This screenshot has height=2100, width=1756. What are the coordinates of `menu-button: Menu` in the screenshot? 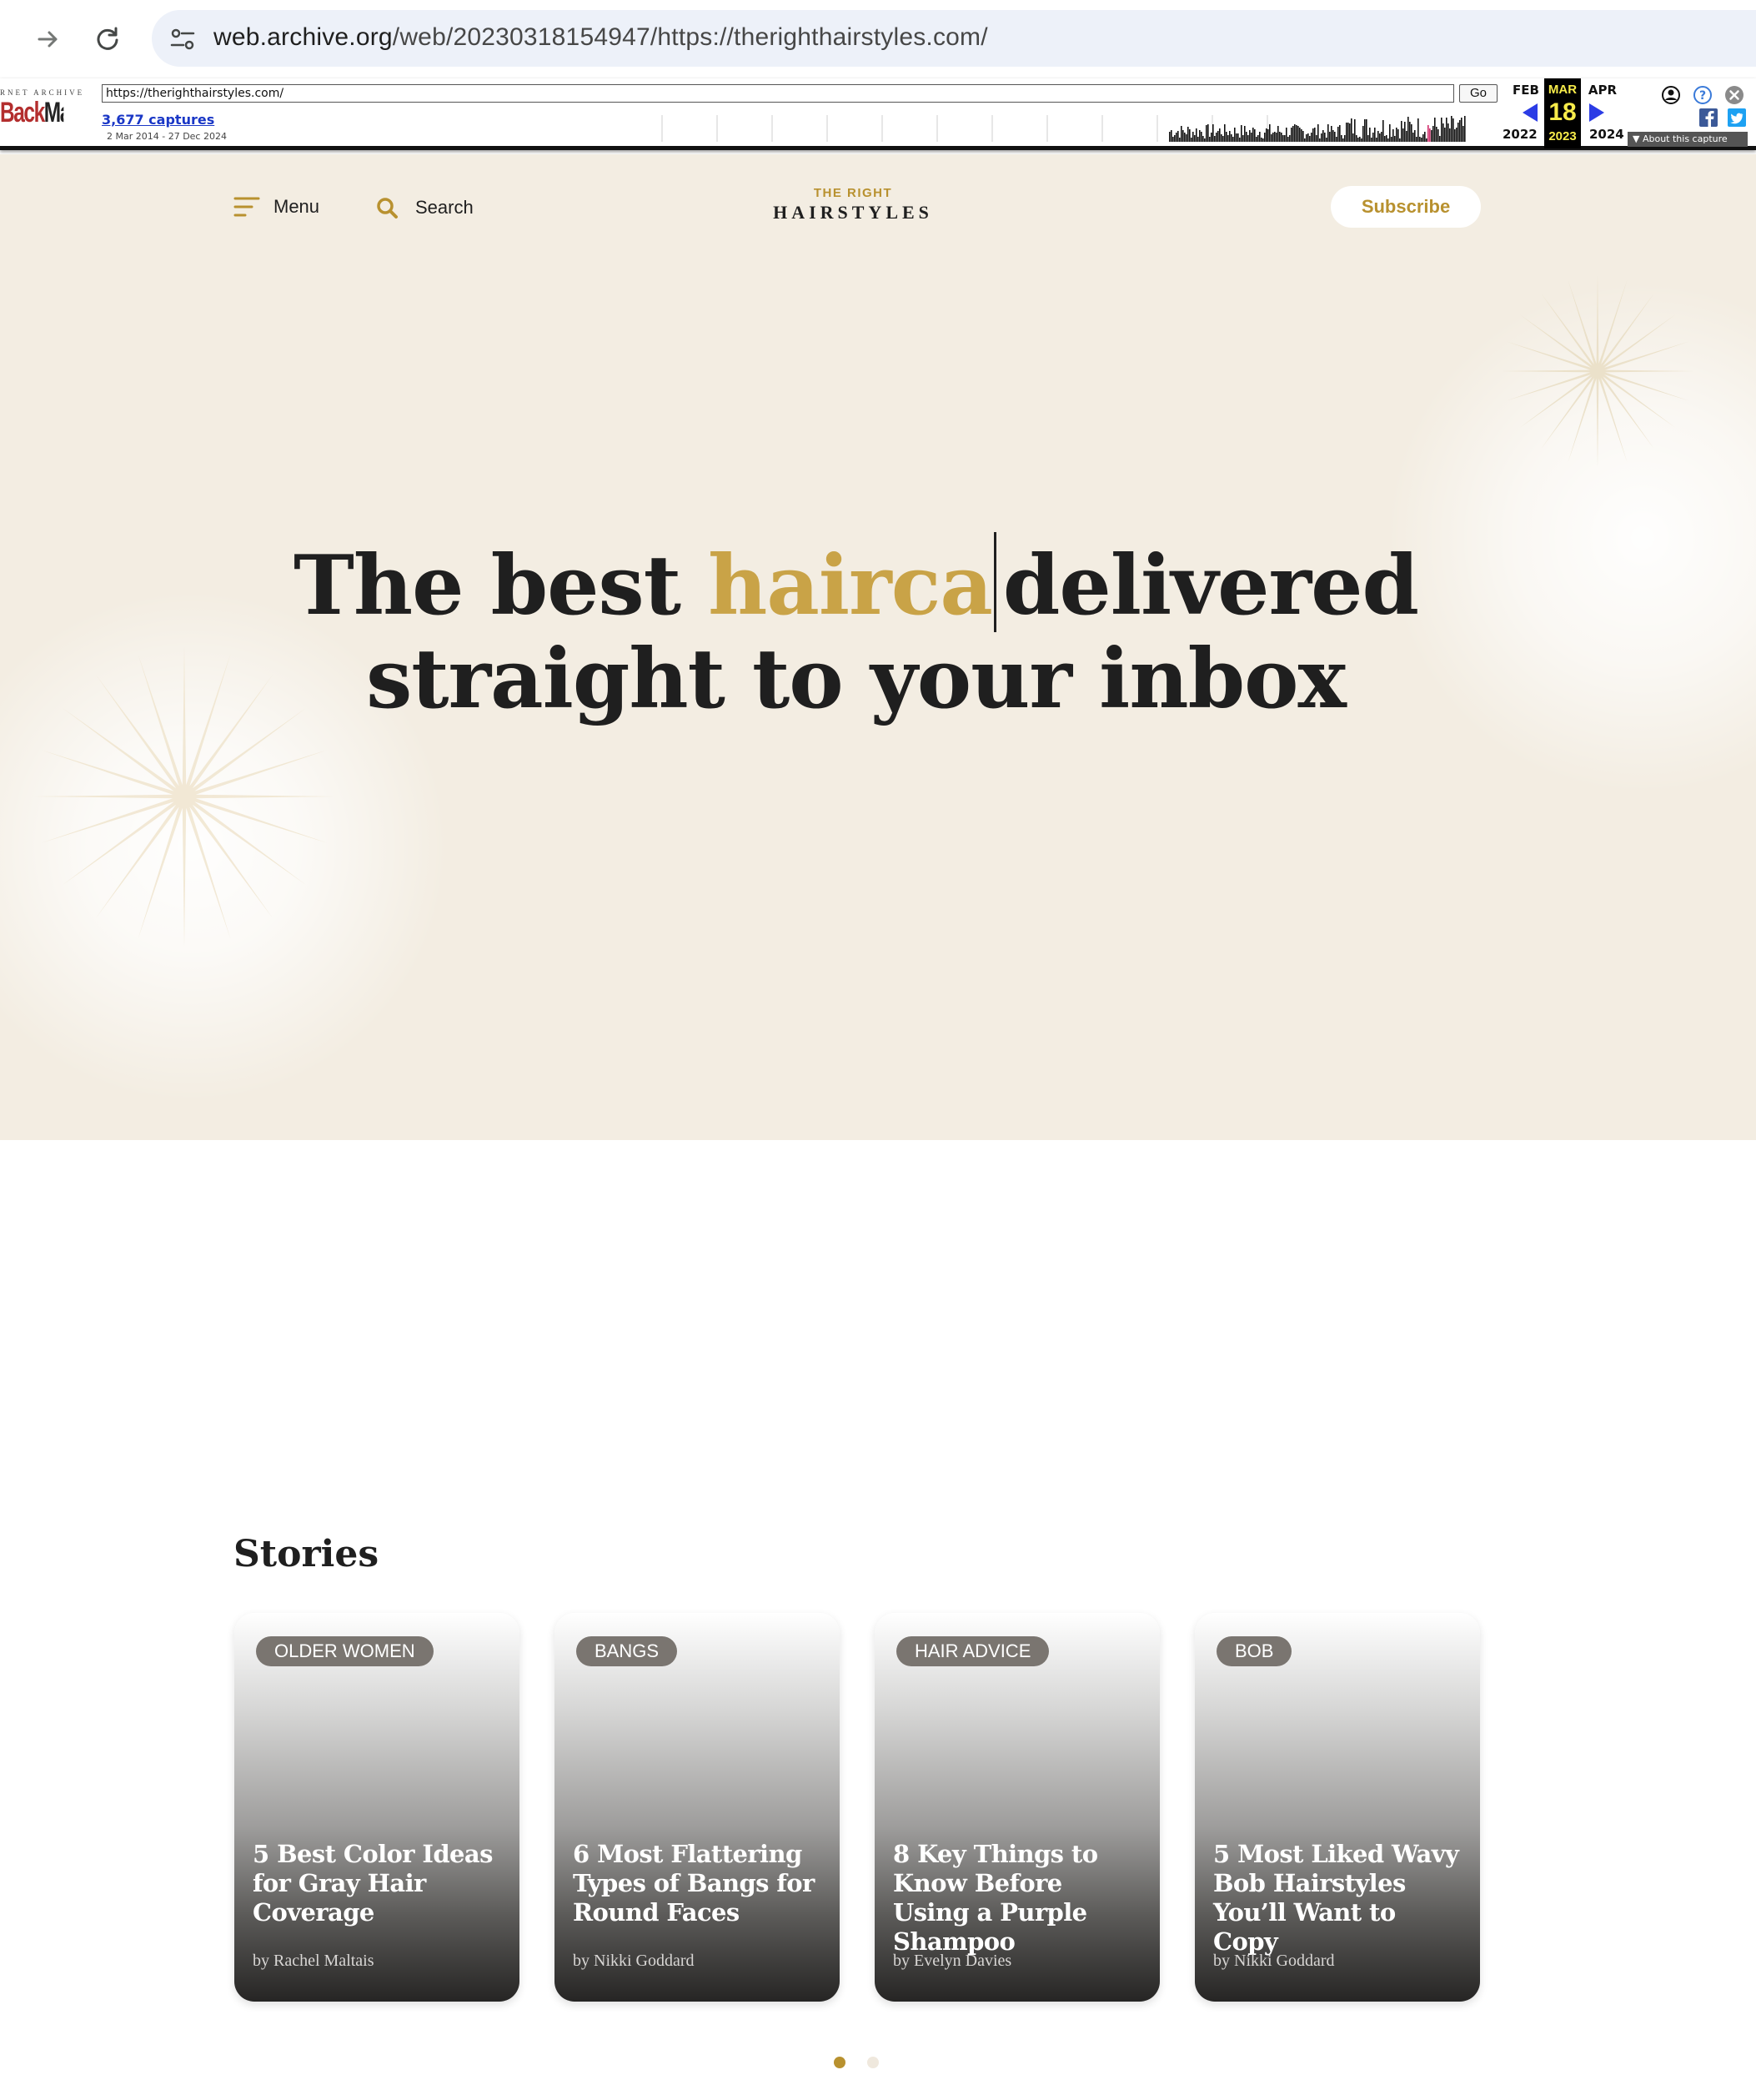 It's located at (276, 207).